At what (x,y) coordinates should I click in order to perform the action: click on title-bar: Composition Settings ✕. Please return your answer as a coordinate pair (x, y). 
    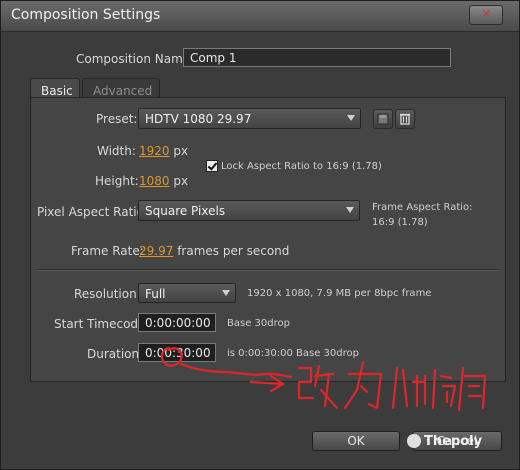
    Looking at the image, I should click on (260, 16).